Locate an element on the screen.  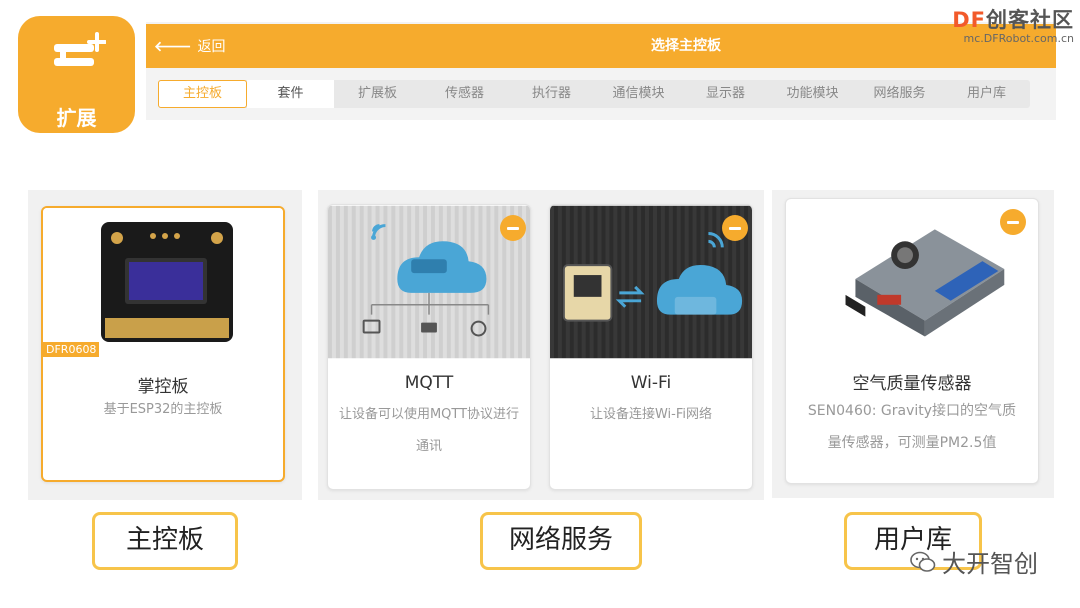
wechat-icon is located at coordinates (923, 561).